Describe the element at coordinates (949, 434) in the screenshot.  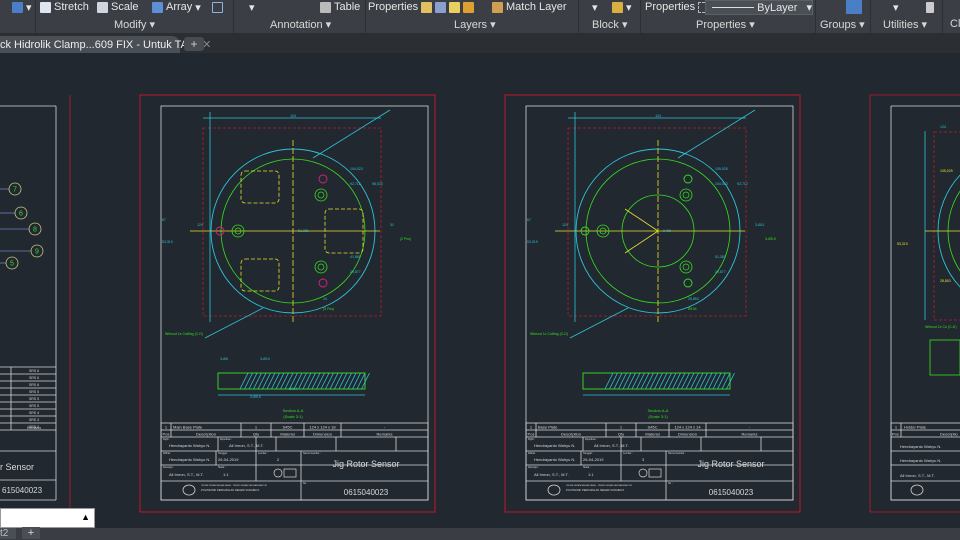
I see `part-header: Descriptio` at that location.